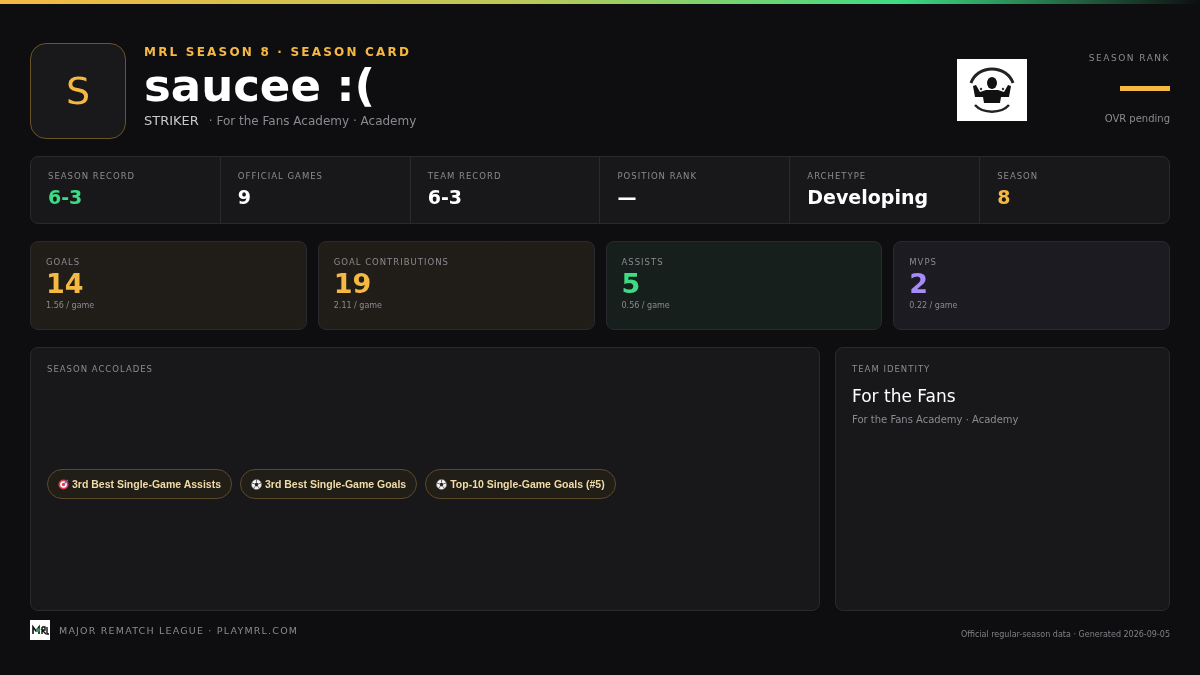  What do you see at coordinates (65, 284) in the screenshot?
I see `stat-value: 14` at bounding box center [65, 284].